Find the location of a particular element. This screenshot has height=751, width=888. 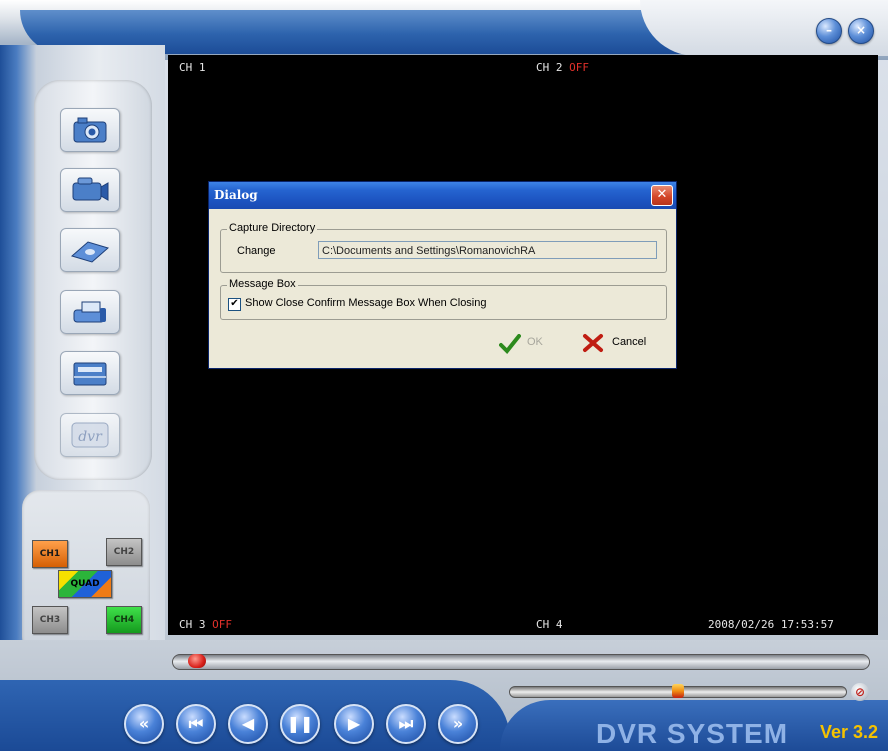

printer-icon is located at coordinates (89, 312).